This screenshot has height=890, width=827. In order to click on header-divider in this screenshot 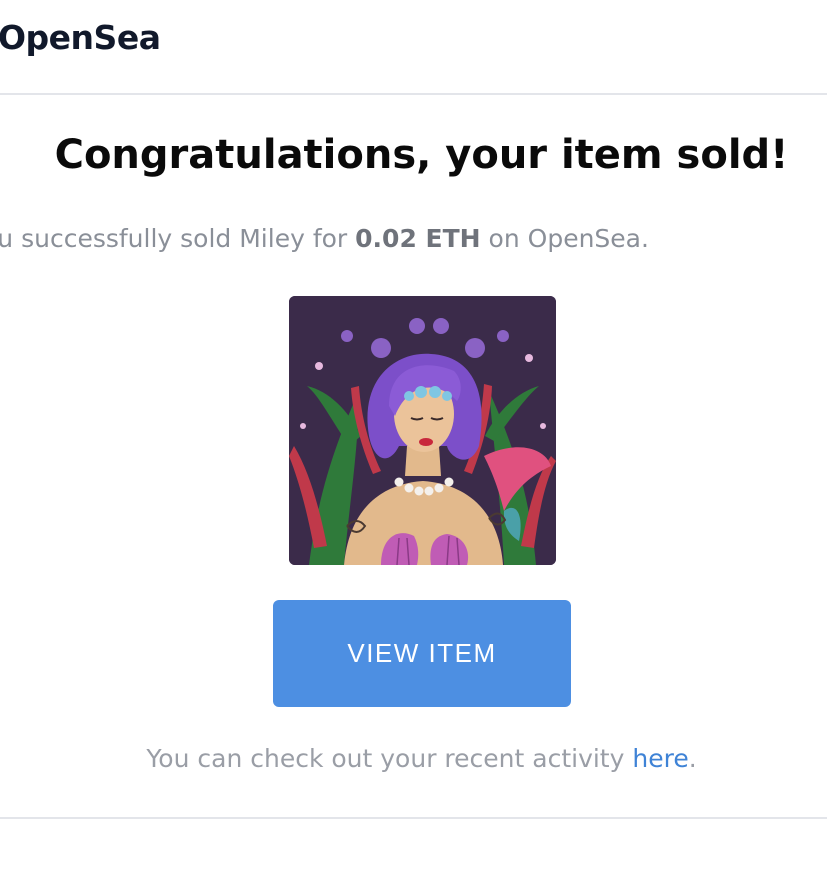, I will do `click(413, 94)`.